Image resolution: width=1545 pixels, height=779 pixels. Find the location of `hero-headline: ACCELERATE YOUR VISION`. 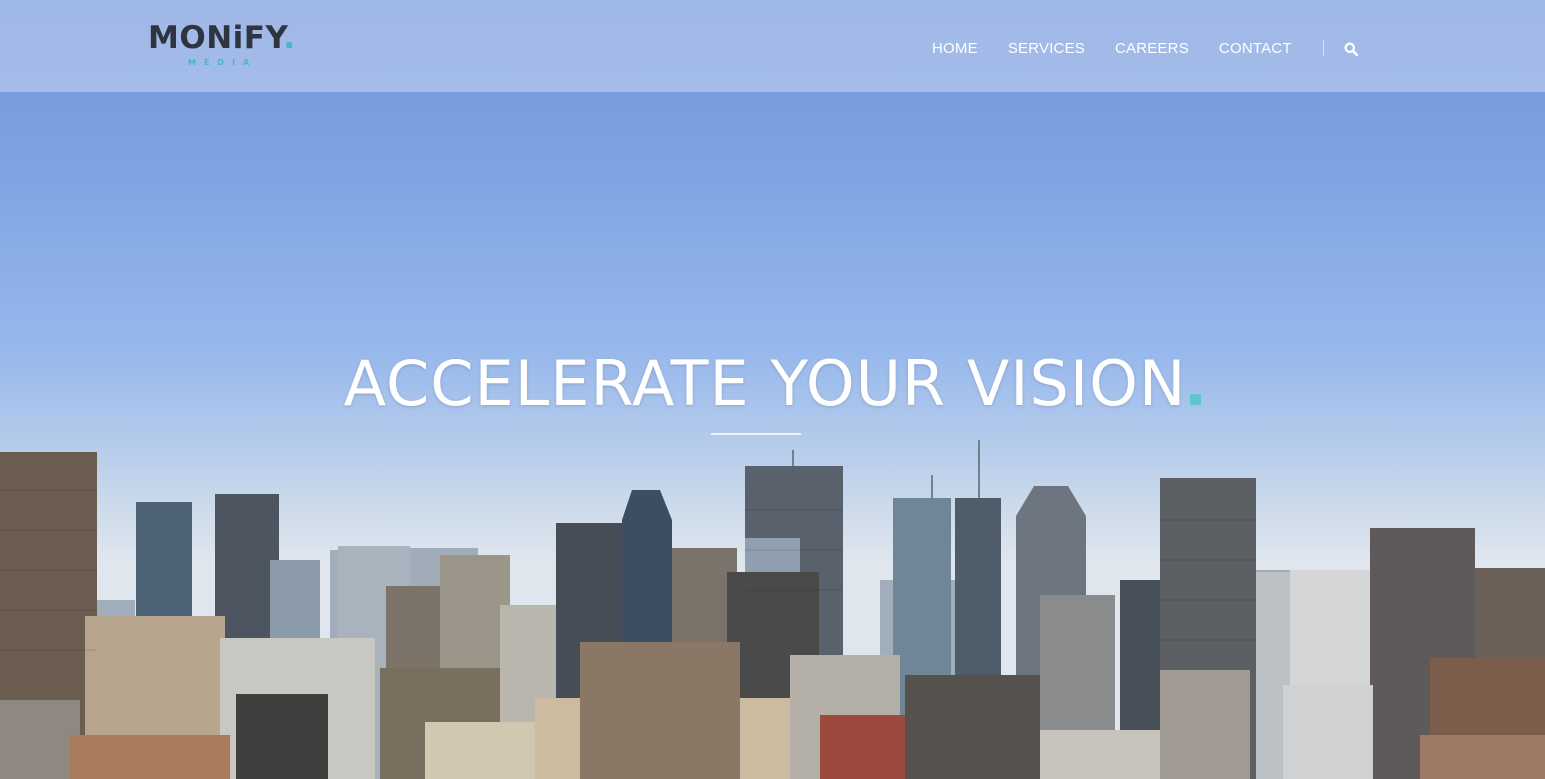

hero-headline: ACCELERATE YOUR VISION is located at coordinates (772, 383).